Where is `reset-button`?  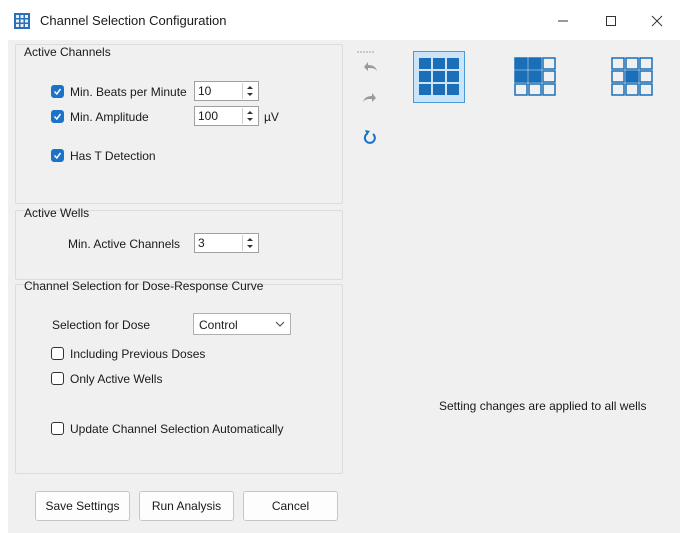
reset-button is located at coordinates (370, 137).